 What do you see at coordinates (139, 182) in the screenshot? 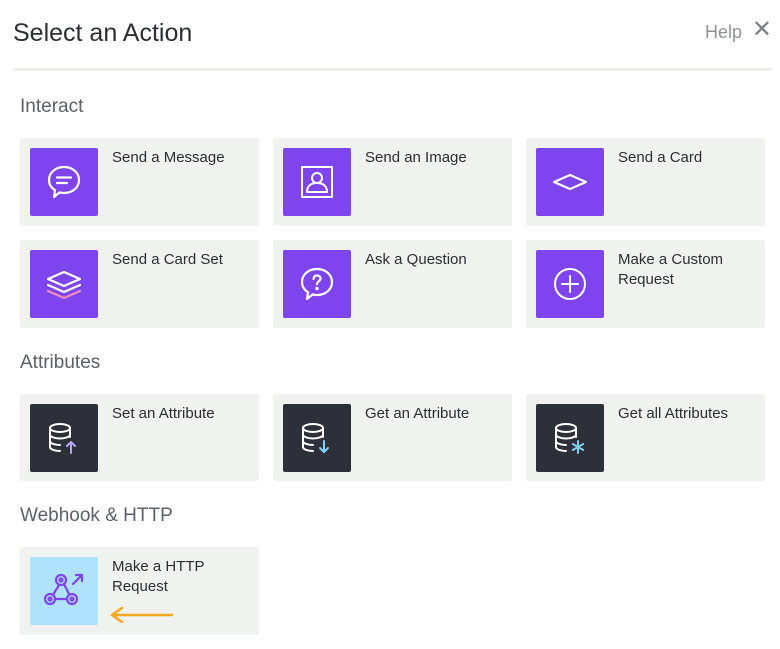
I see `action-send-message: Send a Message` at bounding box center [139, 182].